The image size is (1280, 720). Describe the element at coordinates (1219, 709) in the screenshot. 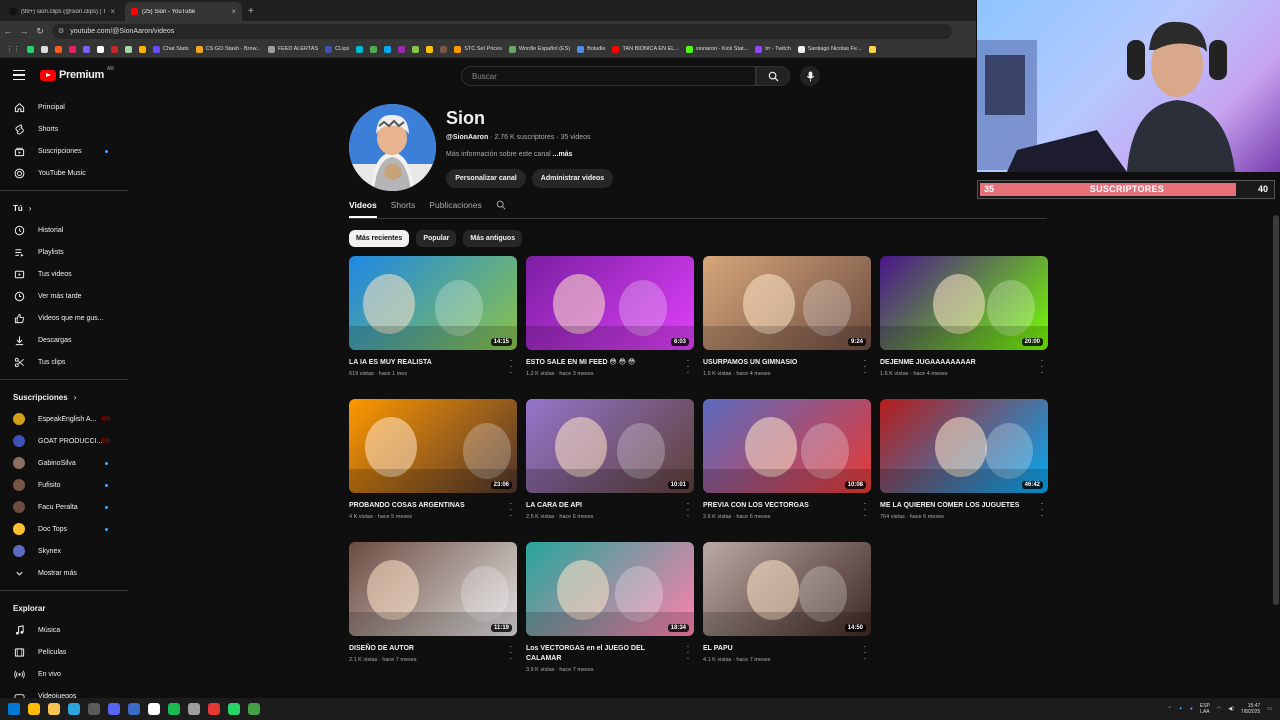

I see `wifi-icon: ◠` at that location.